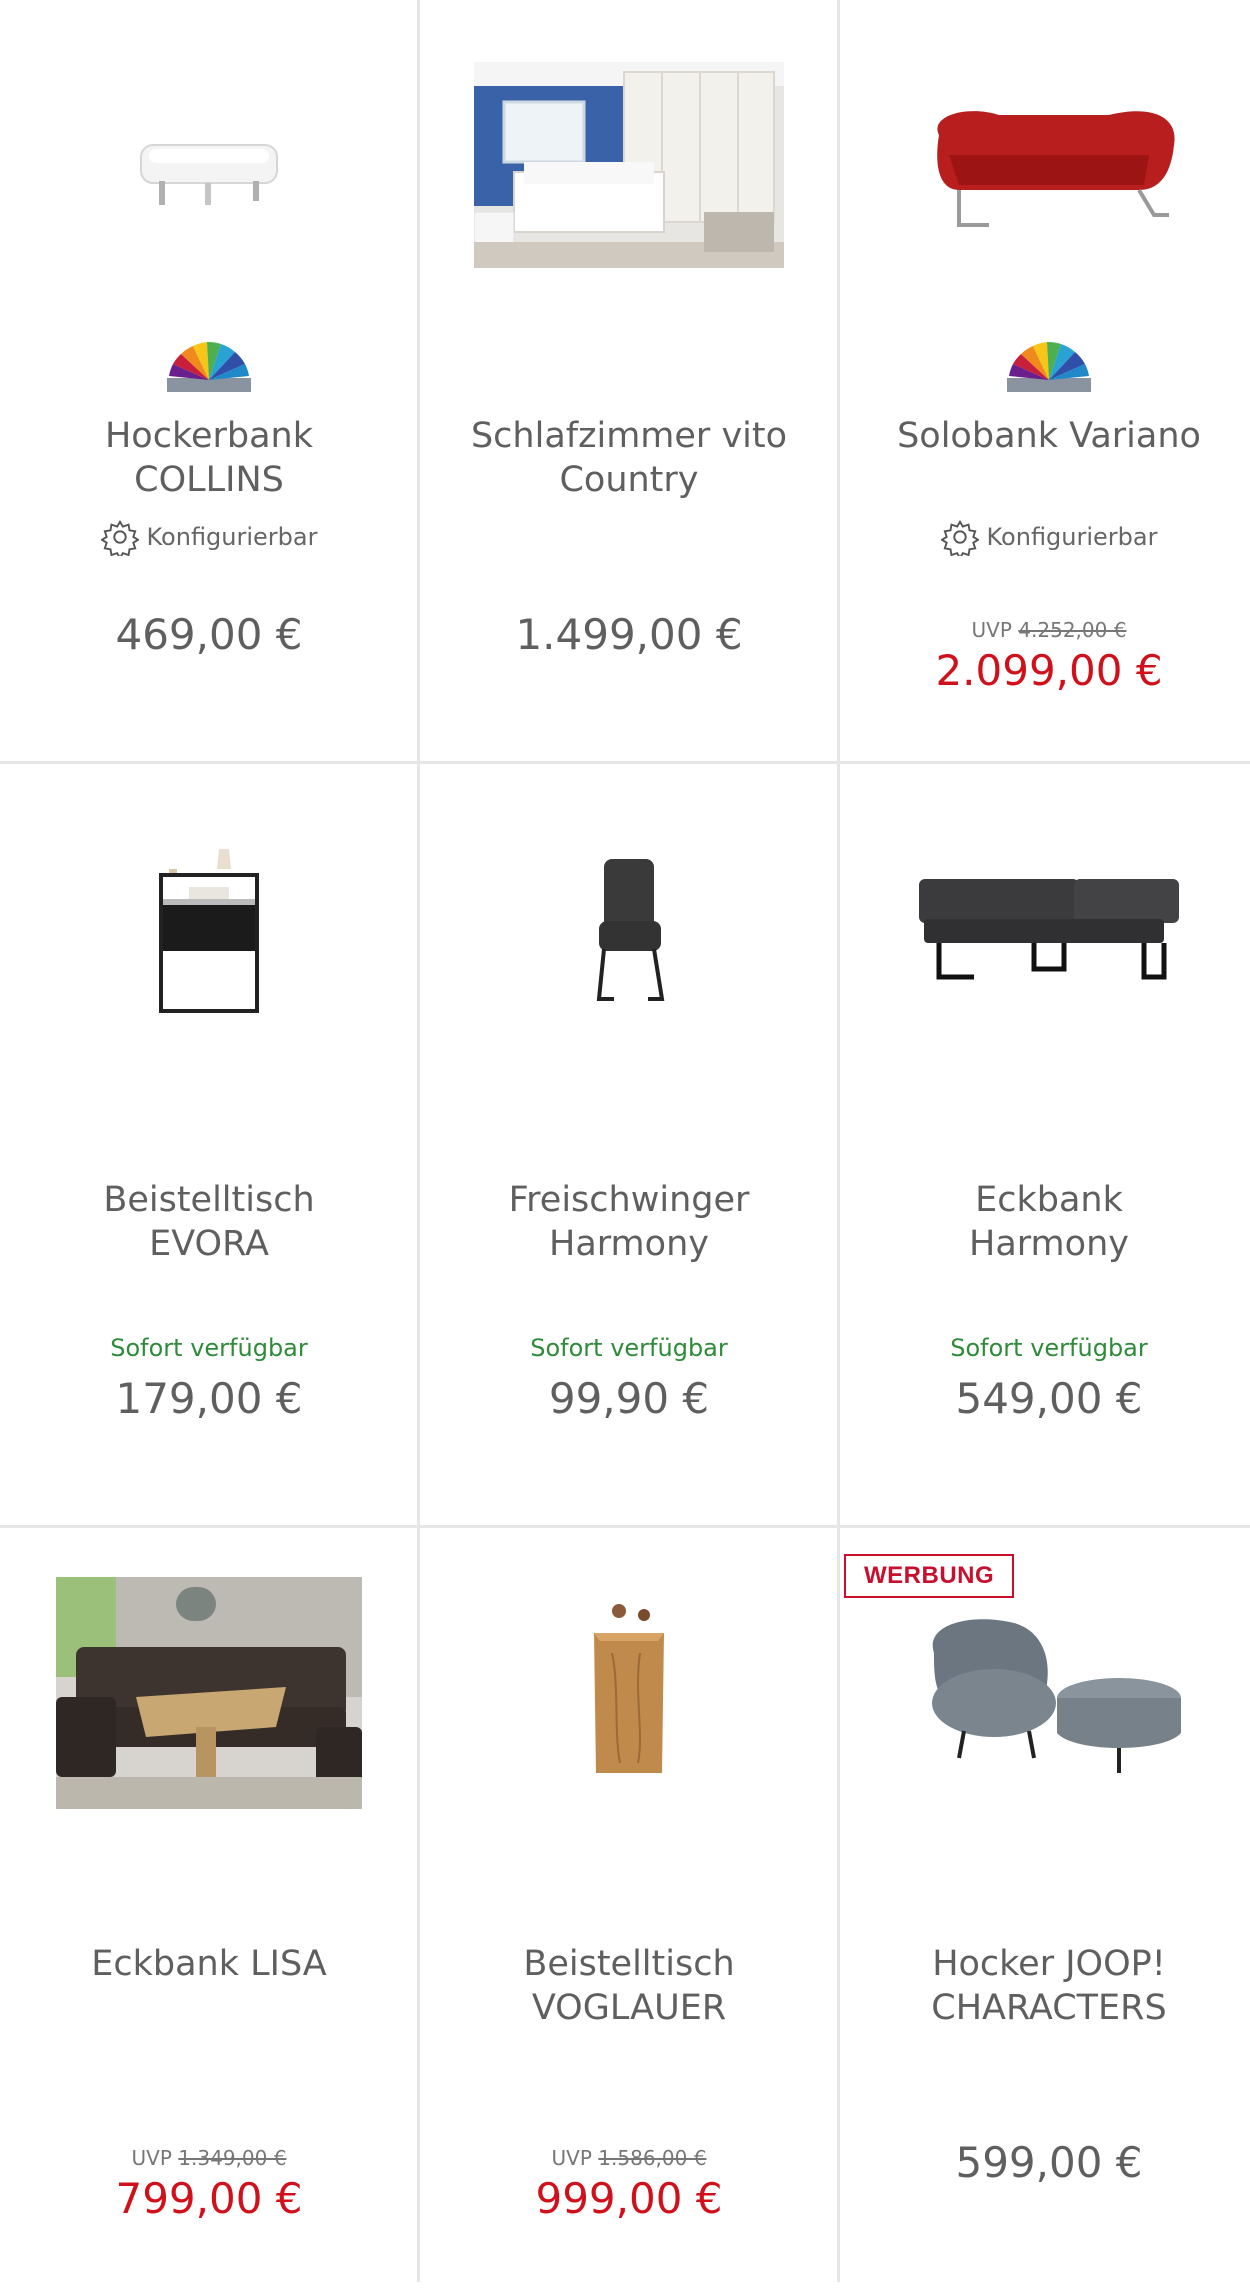 This screenshot has width=1250, height=2292. What do you see at coordinates (1049, 1398) in the screenshot?
I see `product-price: 549,00 €` at bounding box center [1049, 1398].